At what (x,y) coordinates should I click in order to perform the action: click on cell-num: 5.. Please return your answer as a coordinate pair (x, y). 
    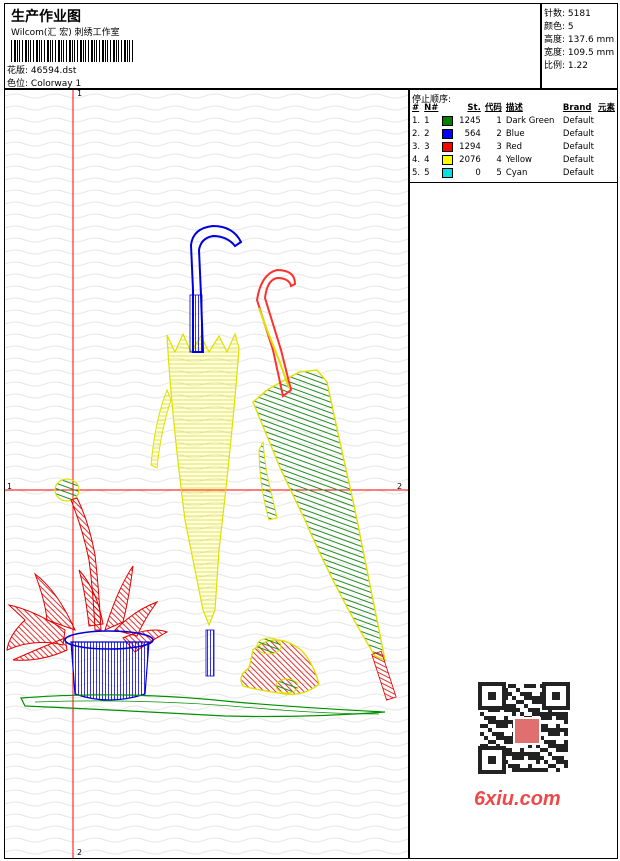
    Looking at the image, I should click on (416, 173).